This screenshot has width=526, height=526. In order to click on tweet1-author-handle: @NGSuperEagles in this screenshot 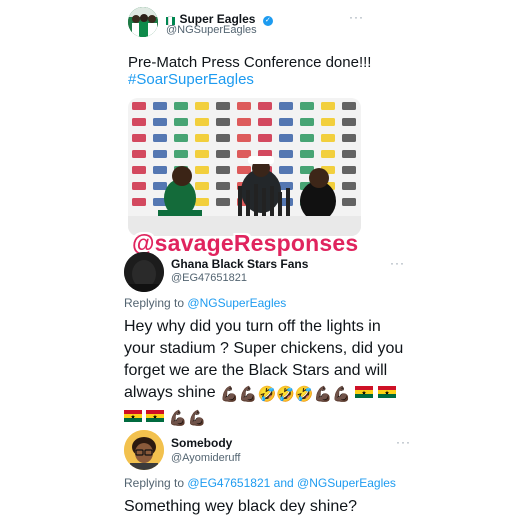, I will do `click(211, 30)`.